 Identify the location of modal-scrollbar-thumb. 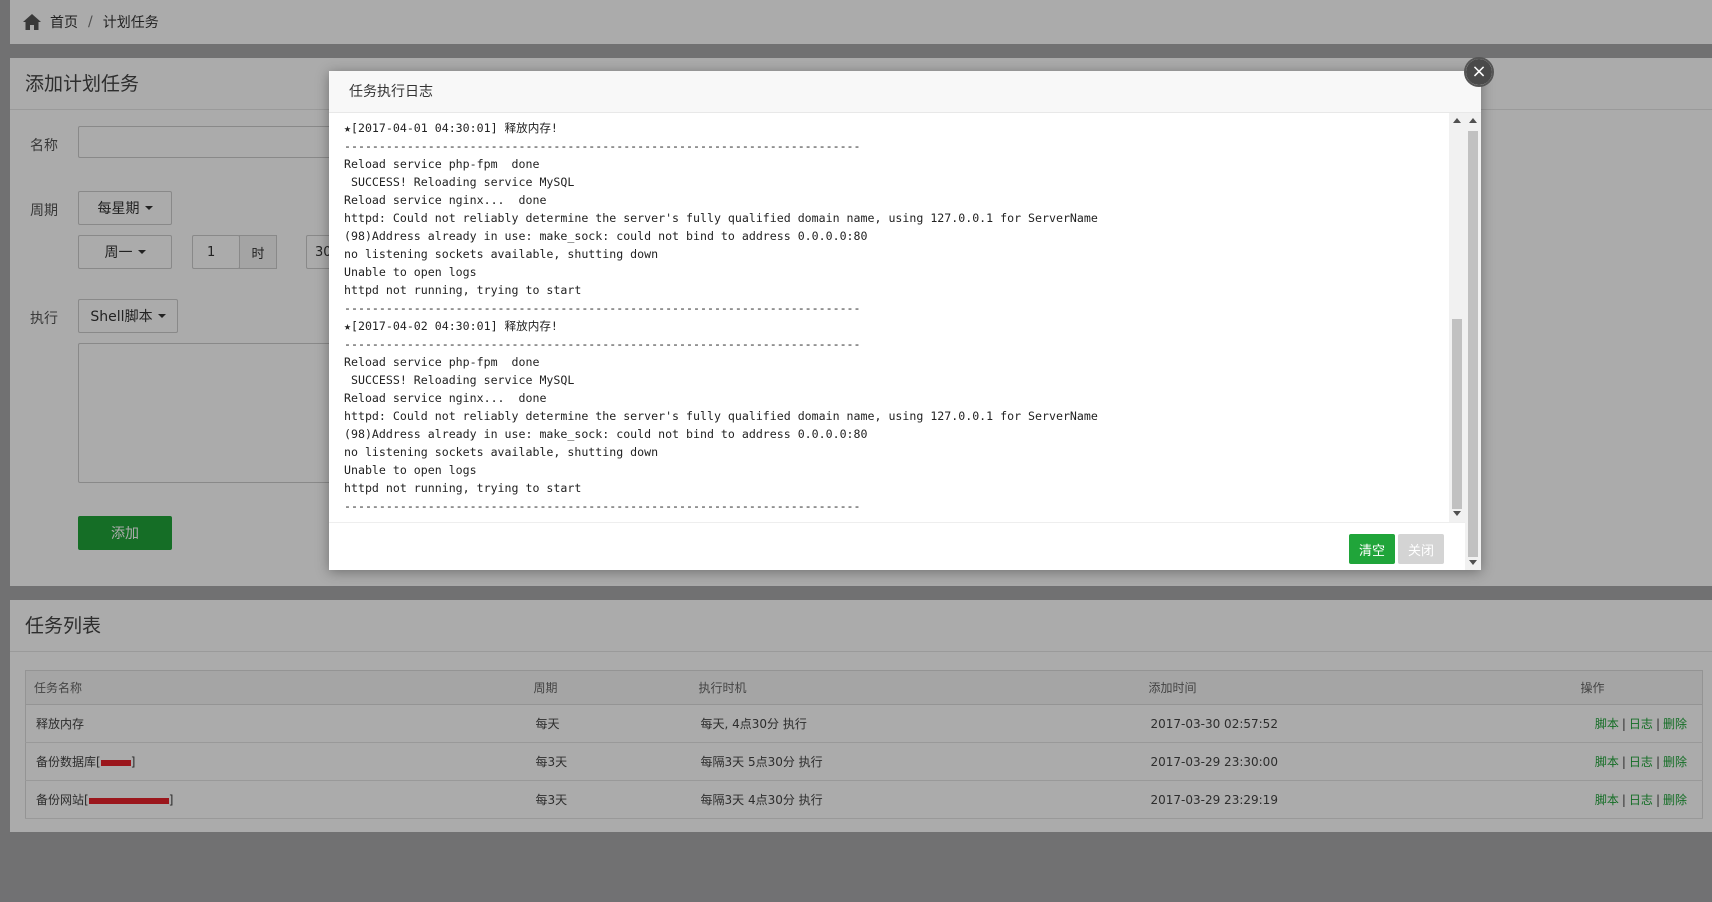
(1473, 344).